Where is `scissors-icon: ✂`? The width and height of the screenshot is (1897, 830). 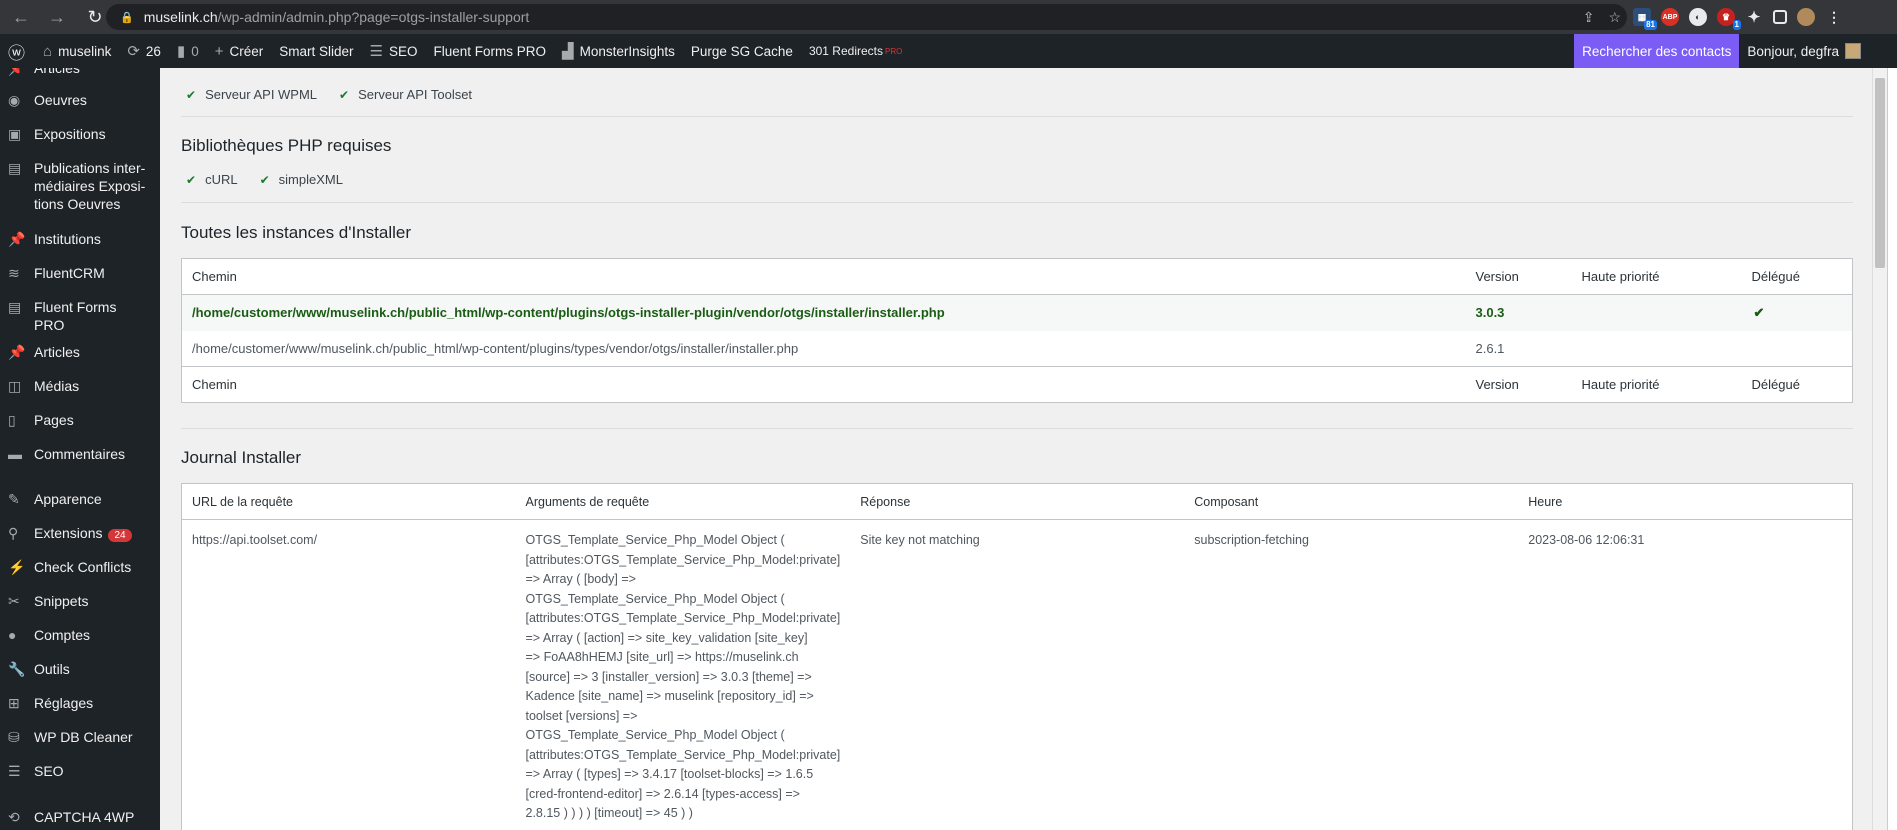
scissors-icon: ✂ is located at coordinates (14, 601).